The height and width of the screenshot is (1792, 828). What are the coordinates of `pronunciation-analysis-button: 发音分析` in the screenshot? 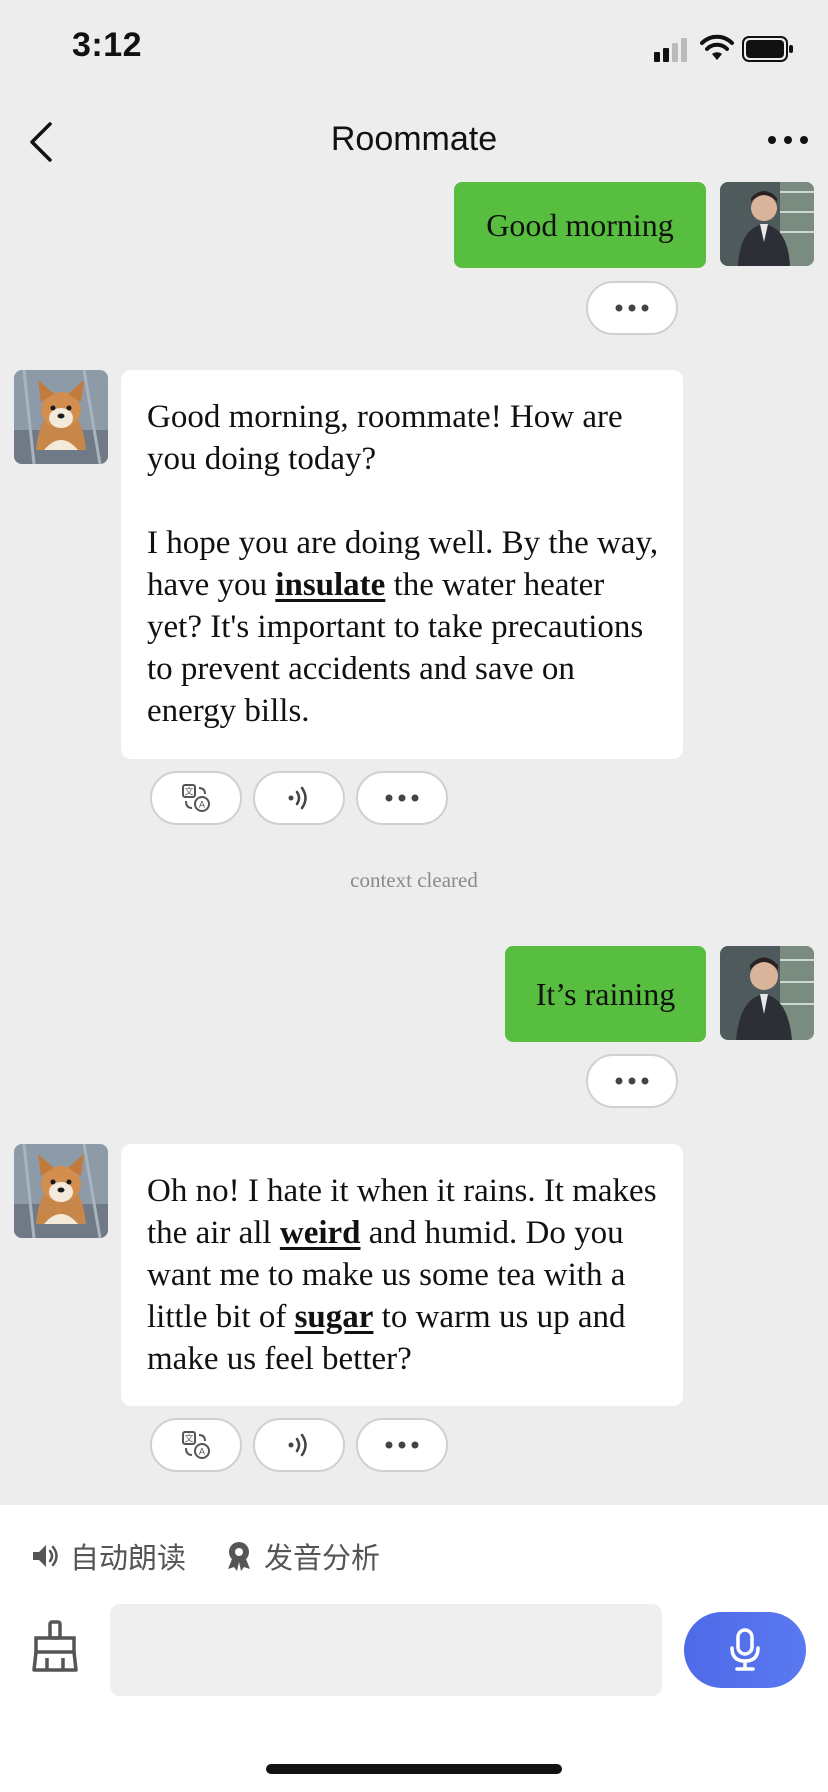 It's located at (302, 1556).